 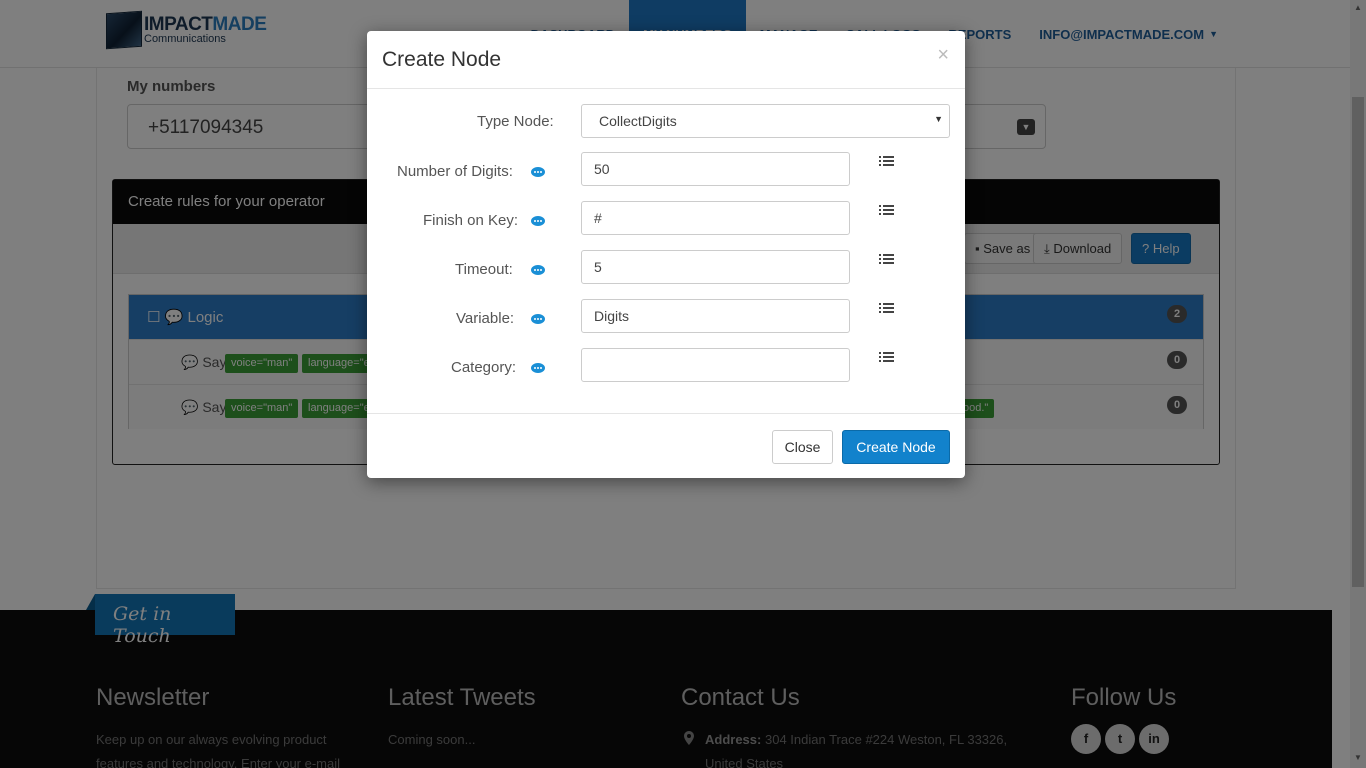 What do you see at coordinates (485, 318) in the screenshot?
I see `variable-label: Variable:` at bounding box center [485, 318].